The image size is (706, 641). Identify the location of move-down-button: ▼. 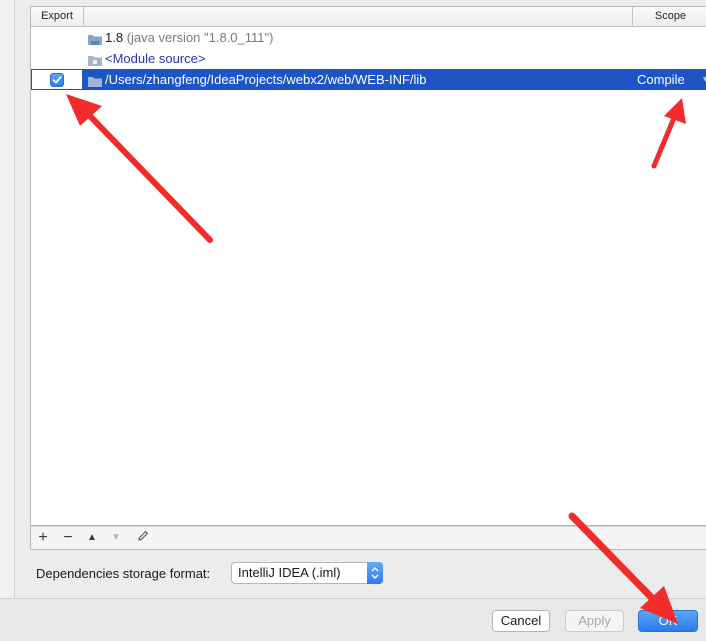
(116, 538).